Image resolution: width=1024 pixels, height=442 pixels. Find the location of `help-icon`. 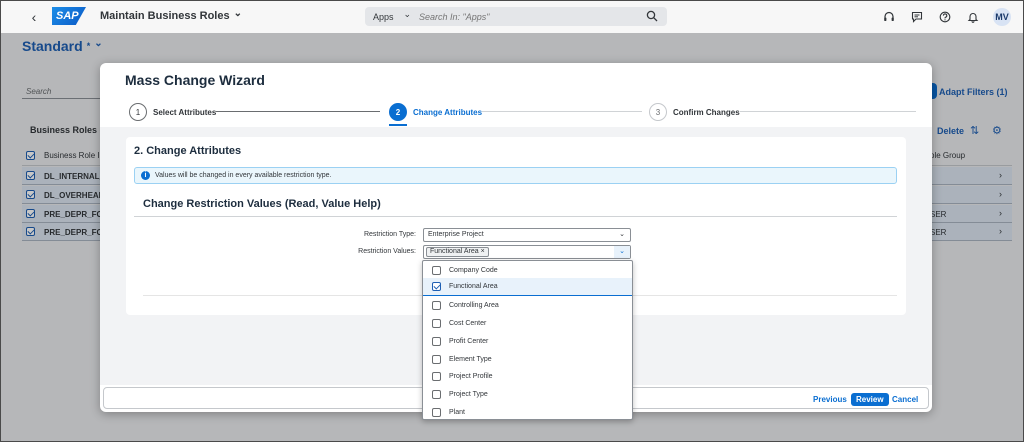

help-icon is located at coordinates (945, 17).